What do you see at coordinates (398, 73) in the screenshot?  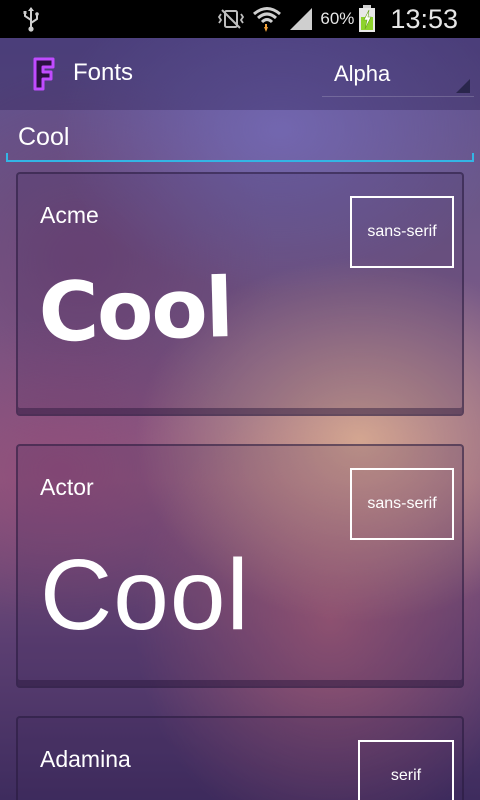 I see `sort-dropdown: Alpha` at bounding box center [398, 73].